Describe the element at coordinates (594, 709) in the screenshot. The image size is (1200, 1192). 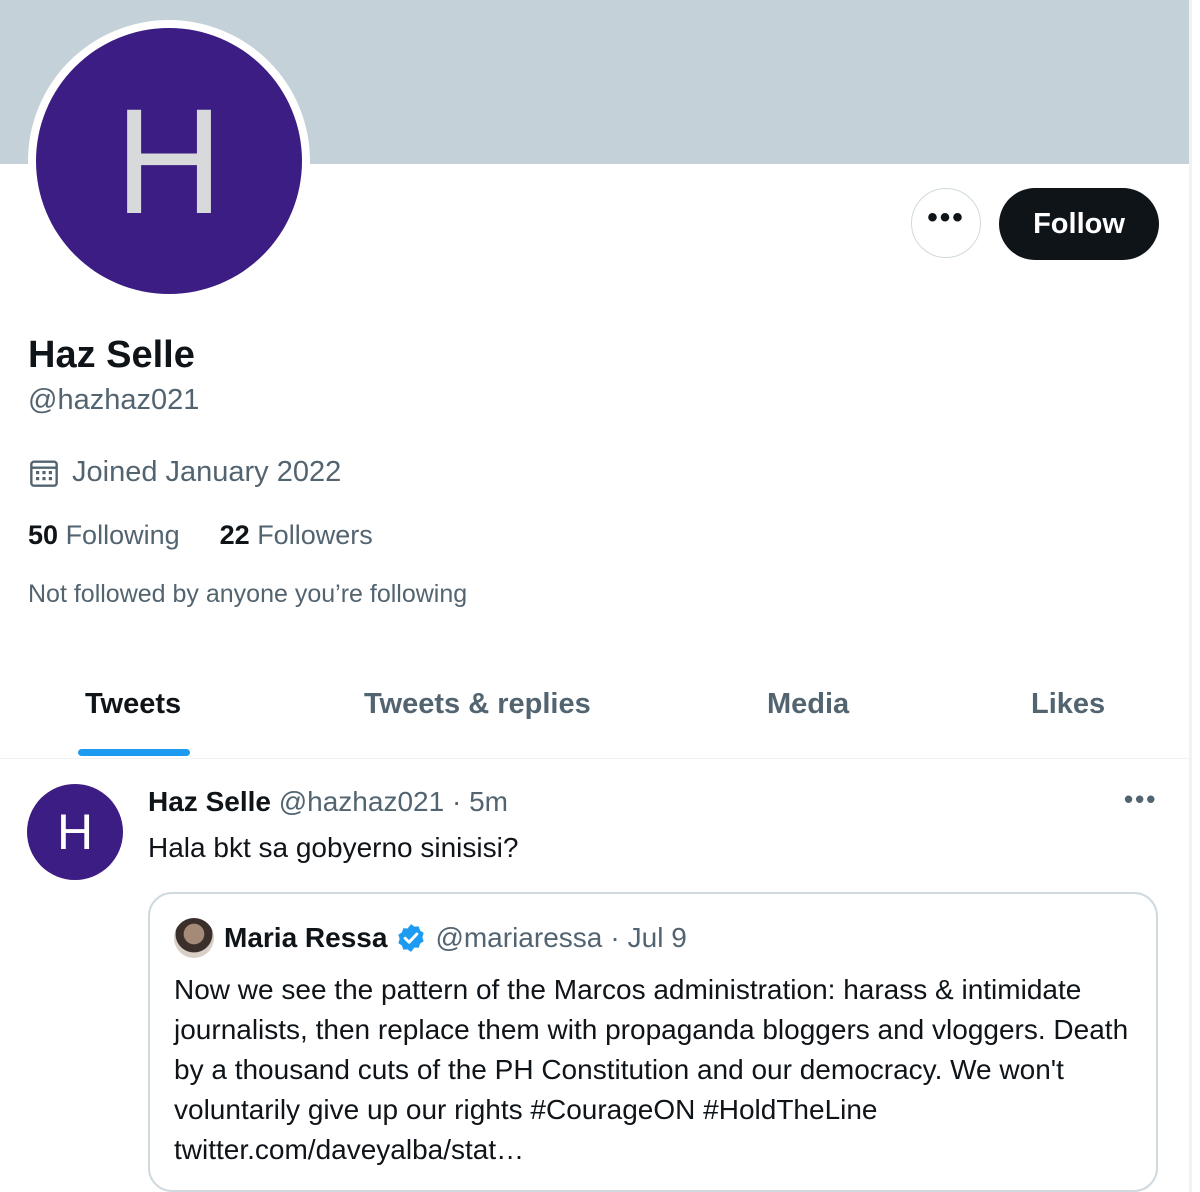
I see `profile-tabs: Tweets Tweets & replies Media Likes` at that location.